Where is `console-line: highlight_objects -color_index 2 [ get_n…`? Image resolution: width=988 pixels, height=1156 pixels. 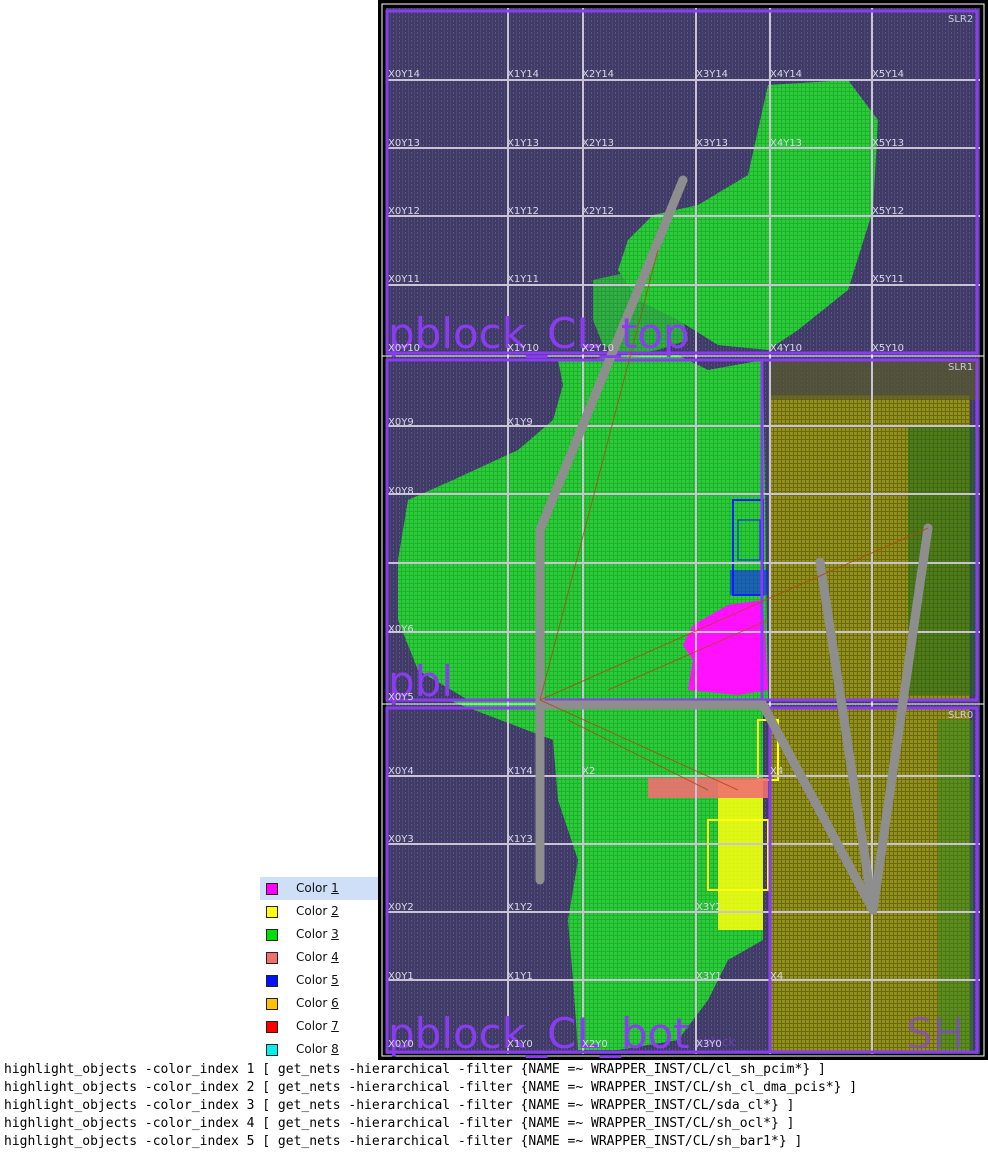 console-line: highlight_objects -color_index 2 [ get_n… is located at coordinates (431, 1087).